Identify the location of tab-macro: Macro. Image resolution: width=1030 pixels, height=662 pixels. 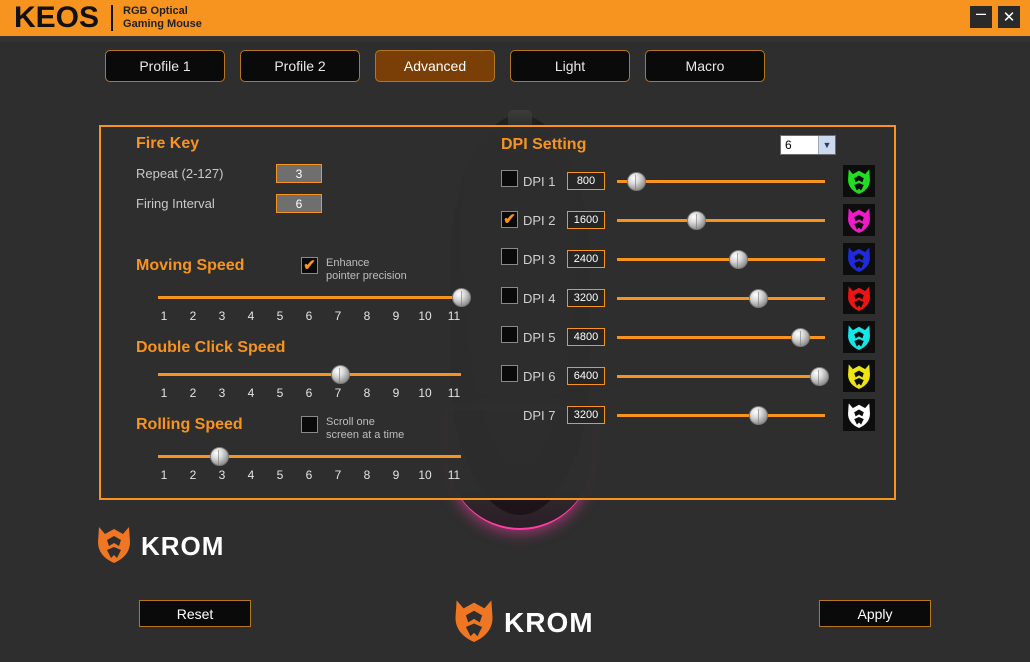
(705, 66).